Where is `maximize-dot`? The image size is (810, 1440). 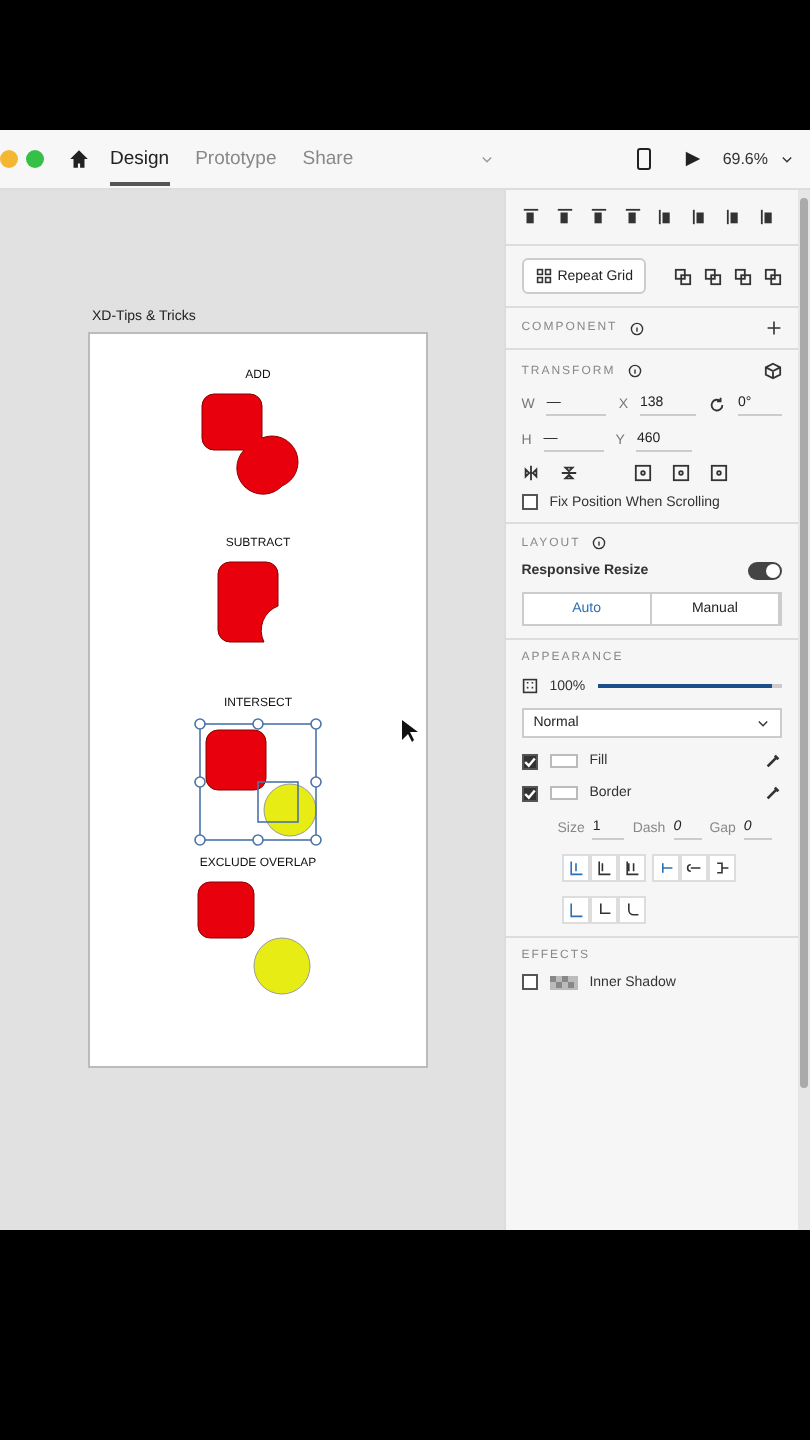 maximize-dot is located at coordinates (35, 159).